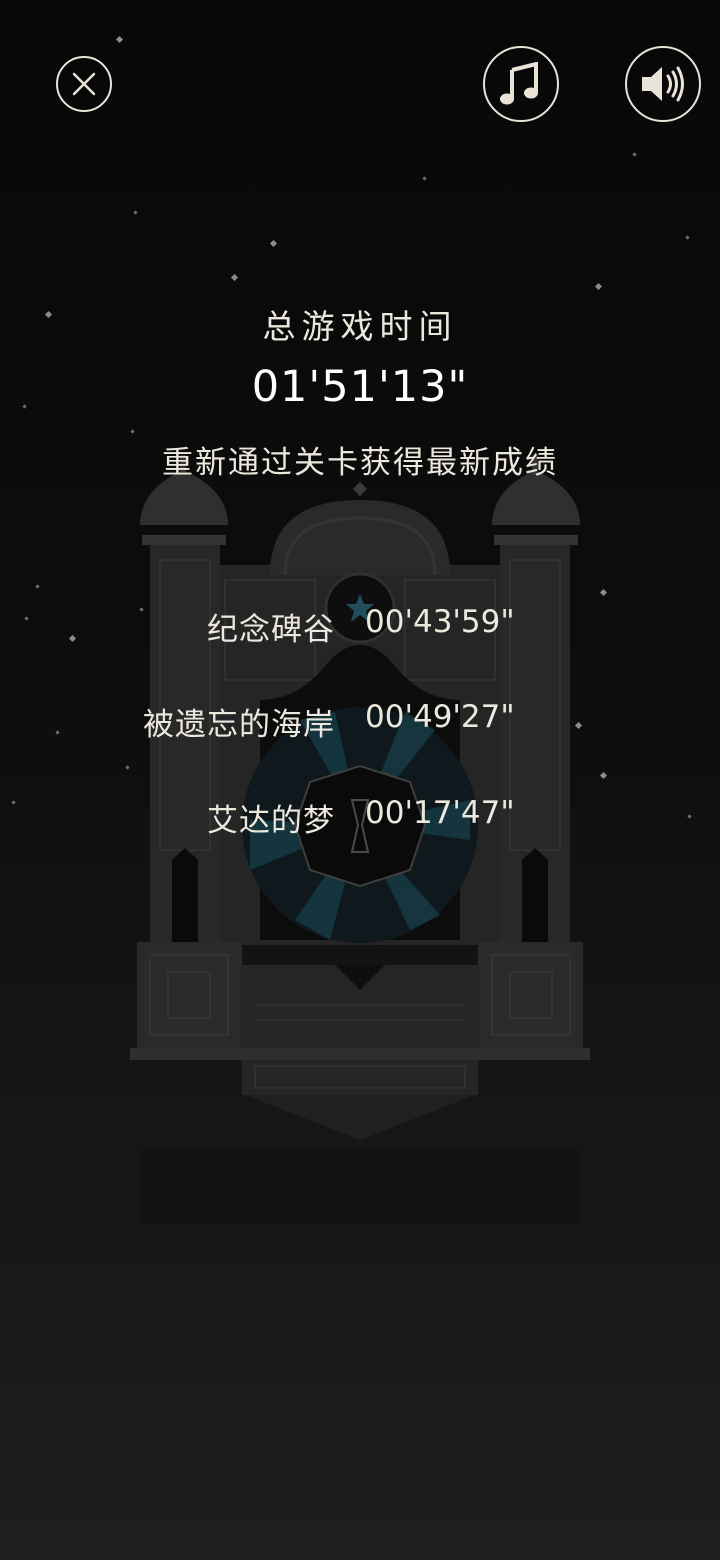 This screenshot has width=720, height=1560. I want to click on level-row: 被遗忘的海岸 00'49'27", so click(360, 723).